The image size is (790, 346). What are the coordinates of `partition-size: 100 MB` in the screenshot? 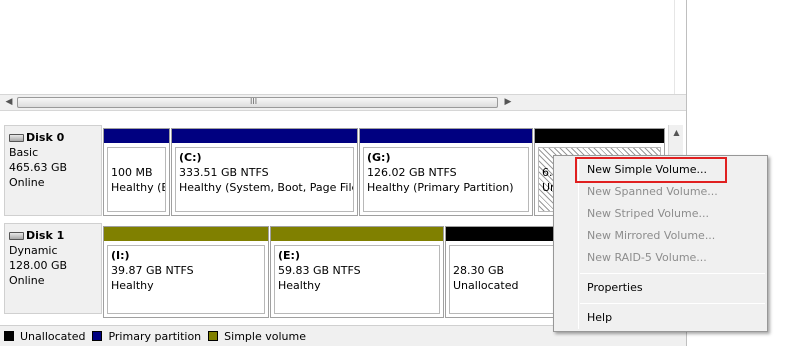 It's located at (132, 172).